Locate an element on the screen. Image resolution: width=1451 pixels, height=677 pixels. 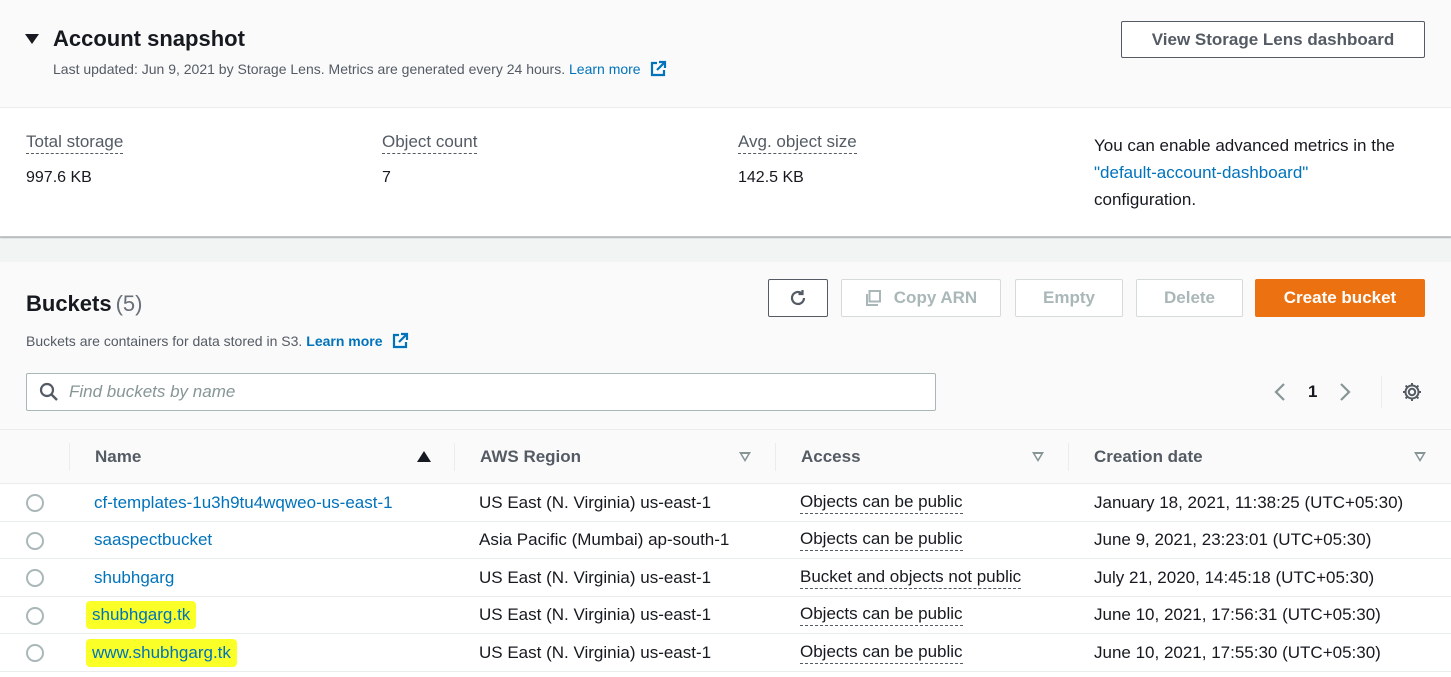
bucket-creation-date: January 18, 2021, 11:38:25 (UTC+05:30) is located at coordinates (1249, 502).